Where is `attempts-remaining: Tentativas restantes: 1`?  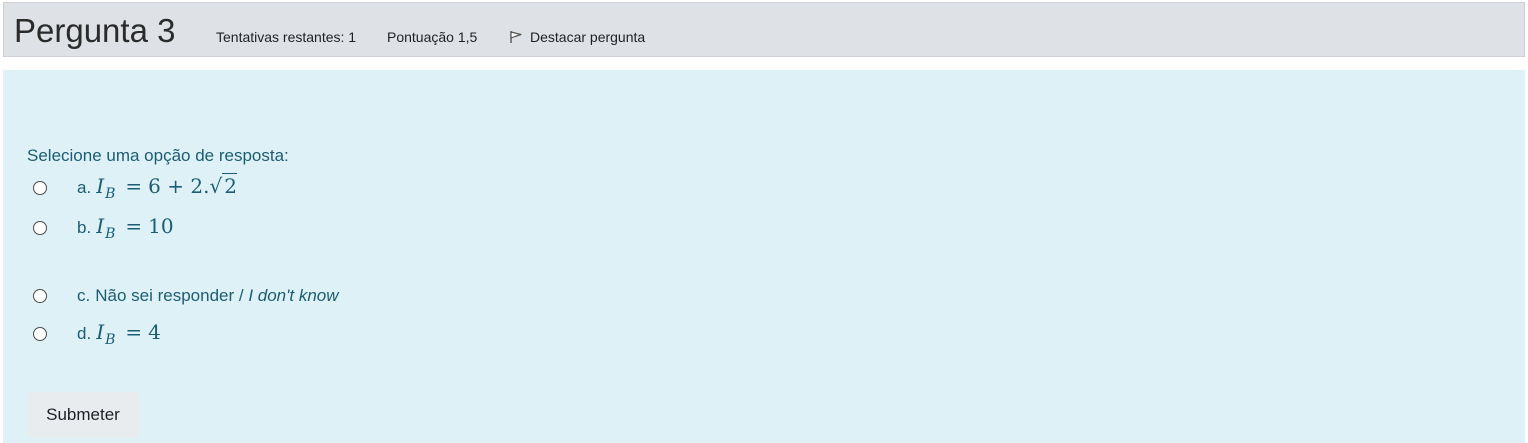 attempts-remaining: Tentativas restantes: 1 is located at coordinates (286, 37).